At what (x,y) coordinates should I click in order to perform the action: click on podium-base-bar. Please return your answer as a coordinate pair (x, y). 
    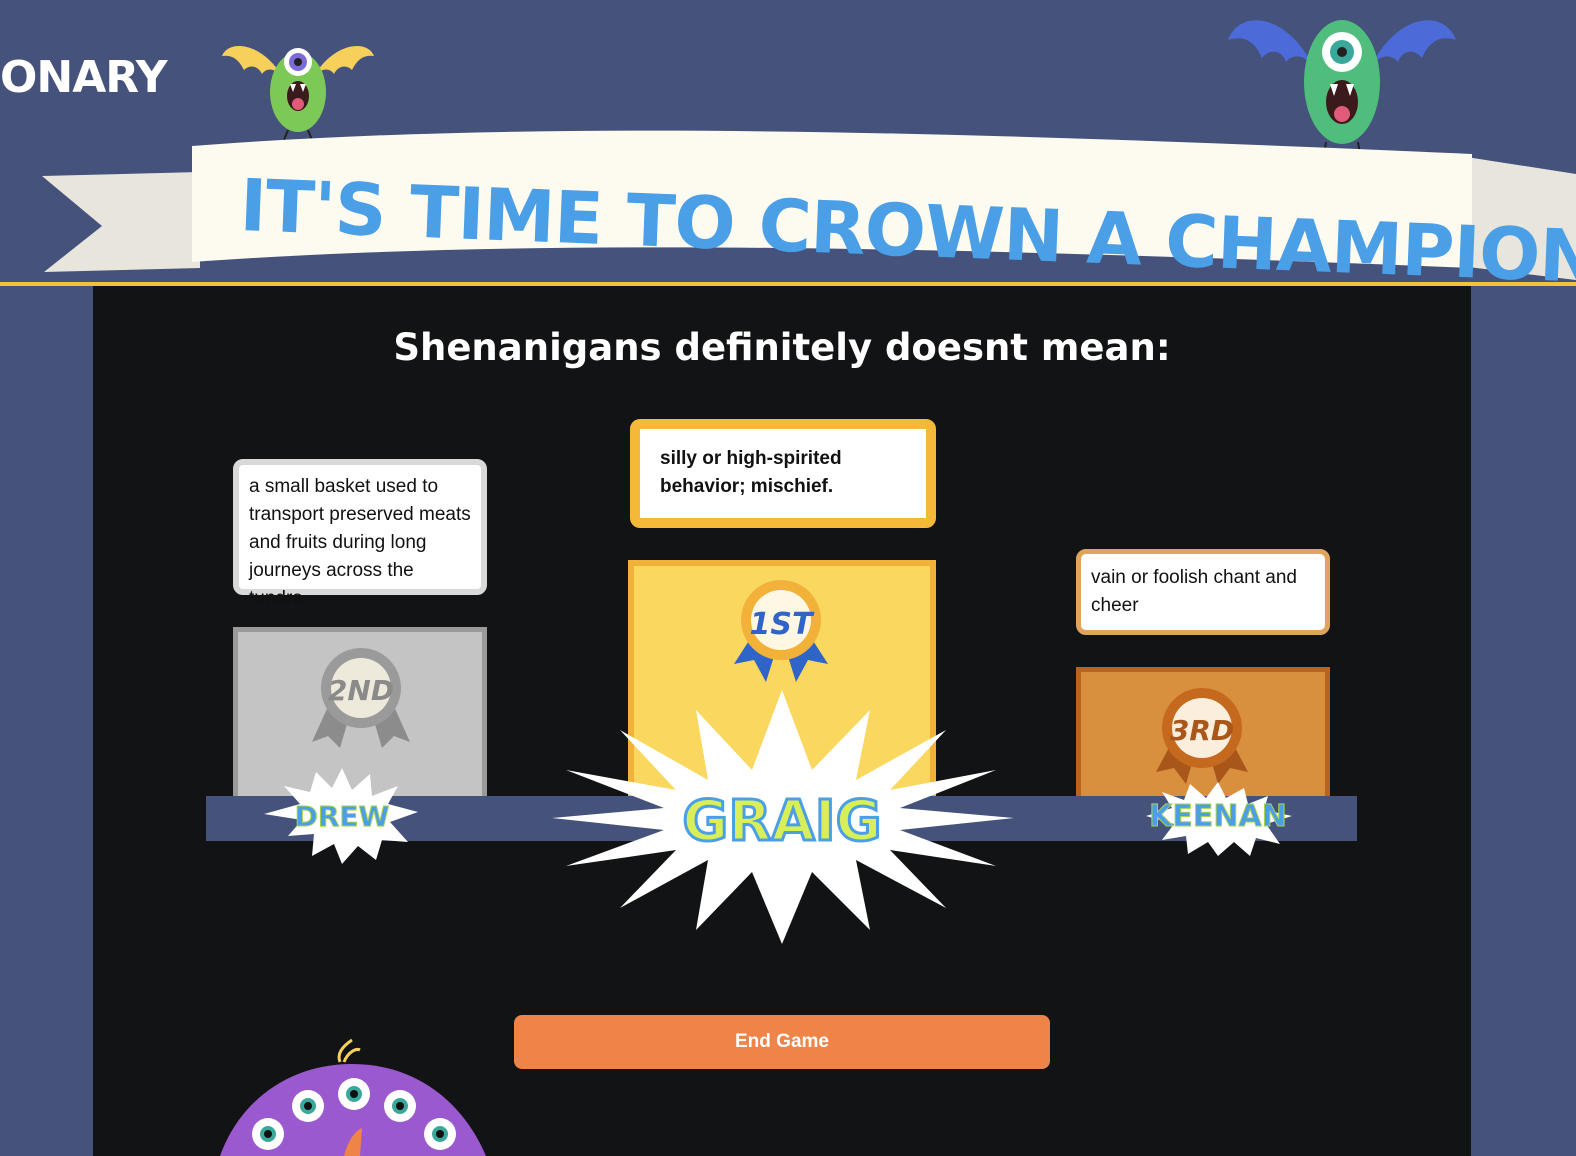
    Looking at the image, I should click on (781, 818).